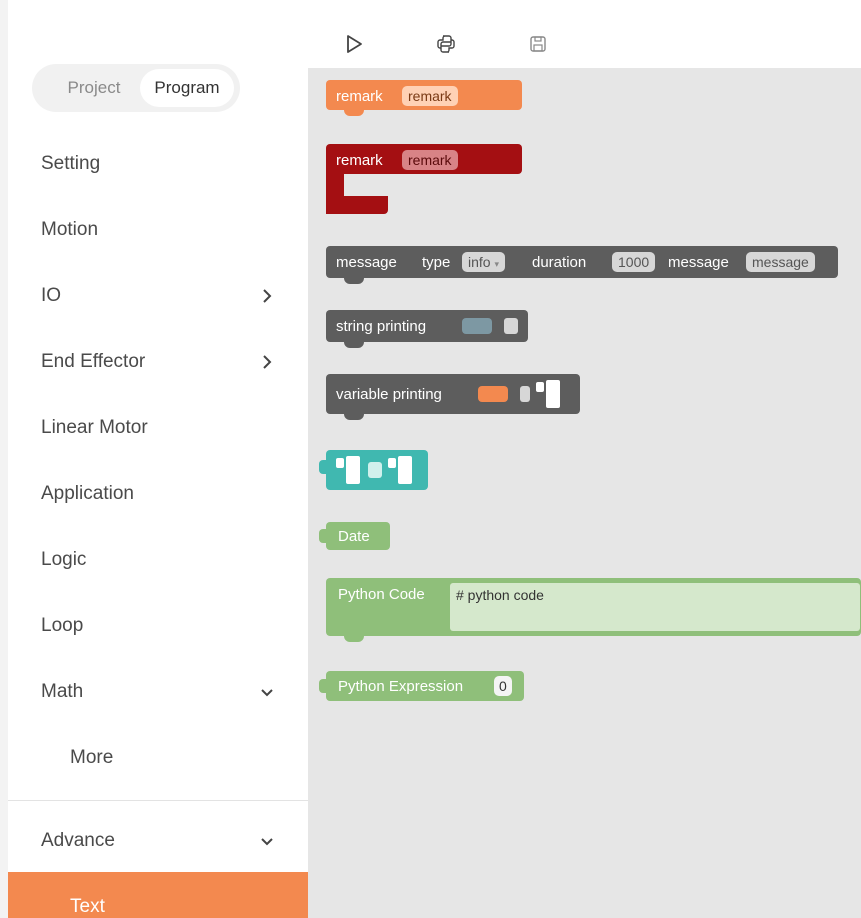  What do you see at coordinates (381, 594) in the screenshot?
I see `block-label: Python Code` at bounding box center [381, 594].